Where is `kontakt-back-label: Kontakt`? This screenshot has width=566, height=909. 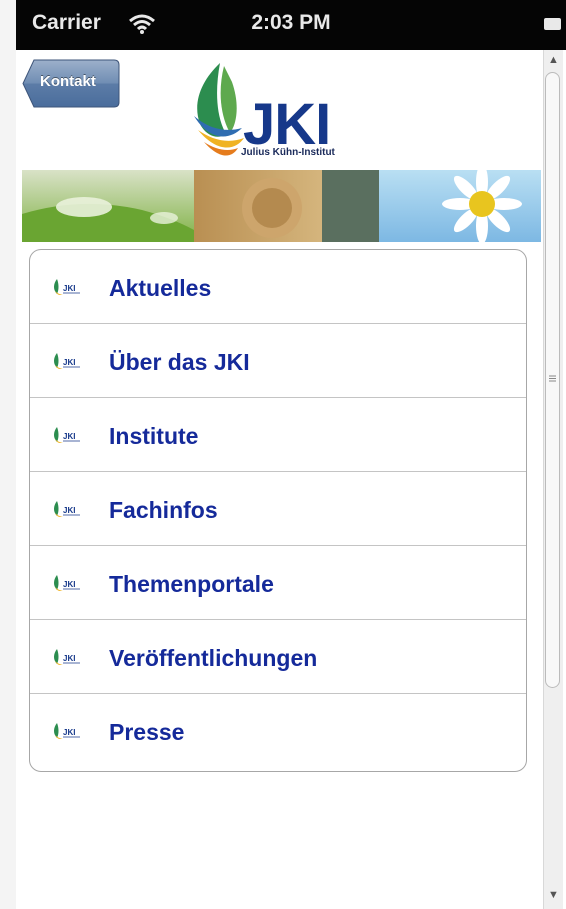
kontakt-back-label: Kontakt is located at coordinates (68, 81).